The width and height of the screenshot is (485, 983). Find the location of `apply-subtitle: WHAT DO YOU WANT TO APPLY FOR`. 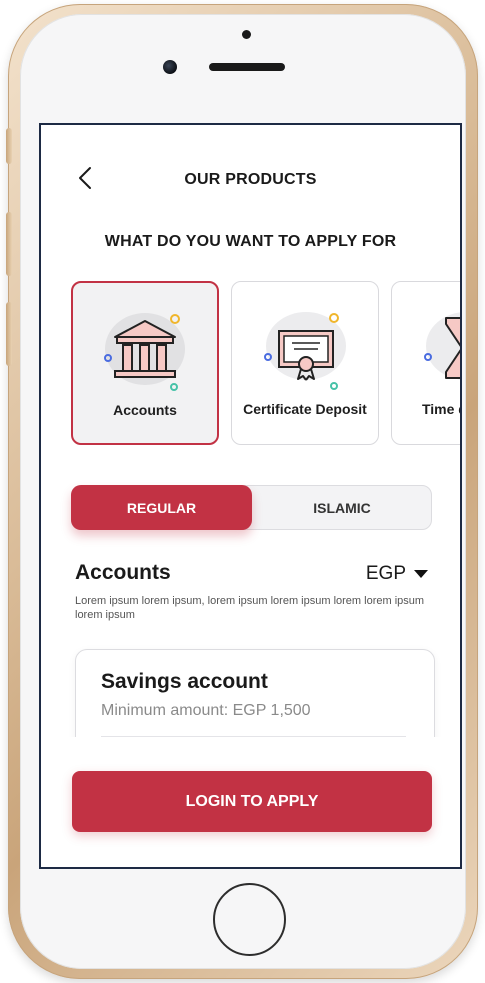

apply-subtitle: WHAT DO YOU WANT TO APPLY FOR is located at coordinates (250, 241).